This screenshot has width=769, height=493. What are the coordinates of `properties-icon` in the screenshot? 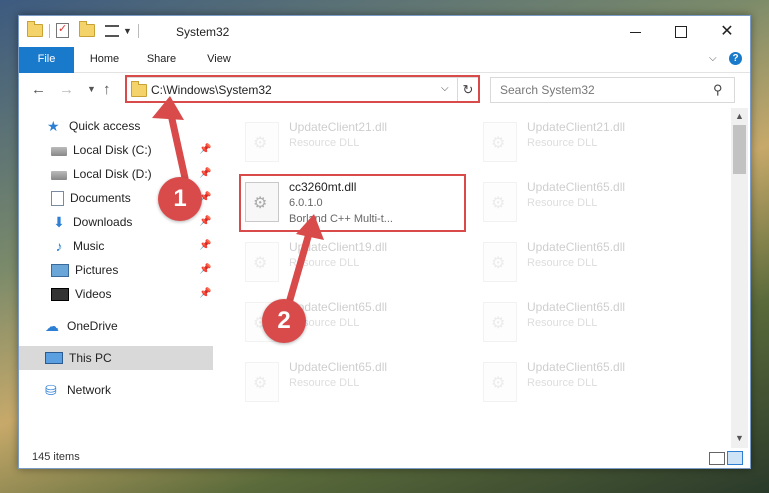 It's located at (62, 30).